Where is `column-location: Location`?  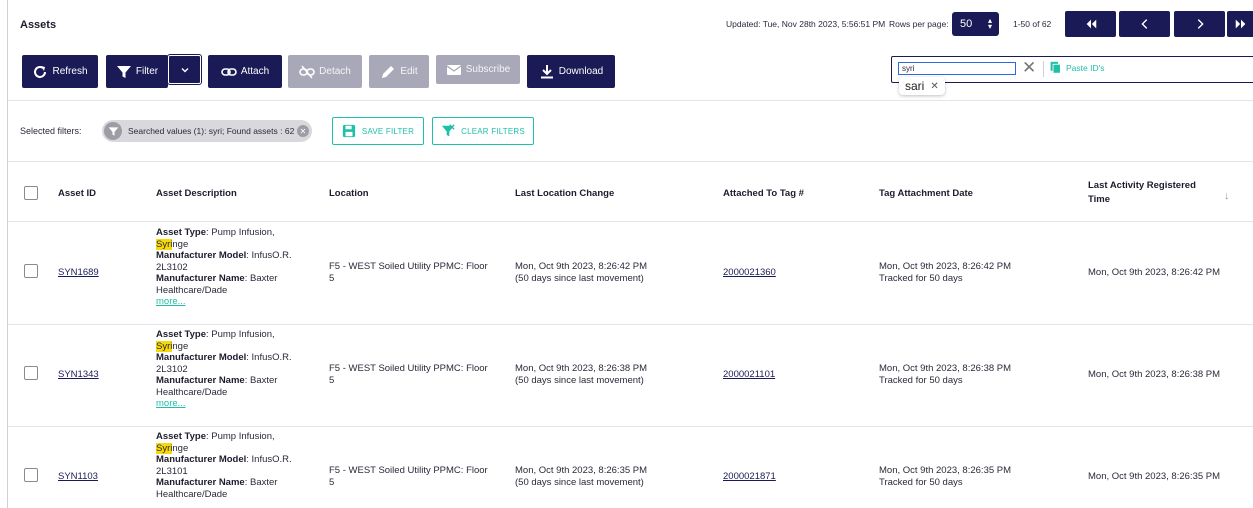 column-location: Location is located at coordinates (349, 194).